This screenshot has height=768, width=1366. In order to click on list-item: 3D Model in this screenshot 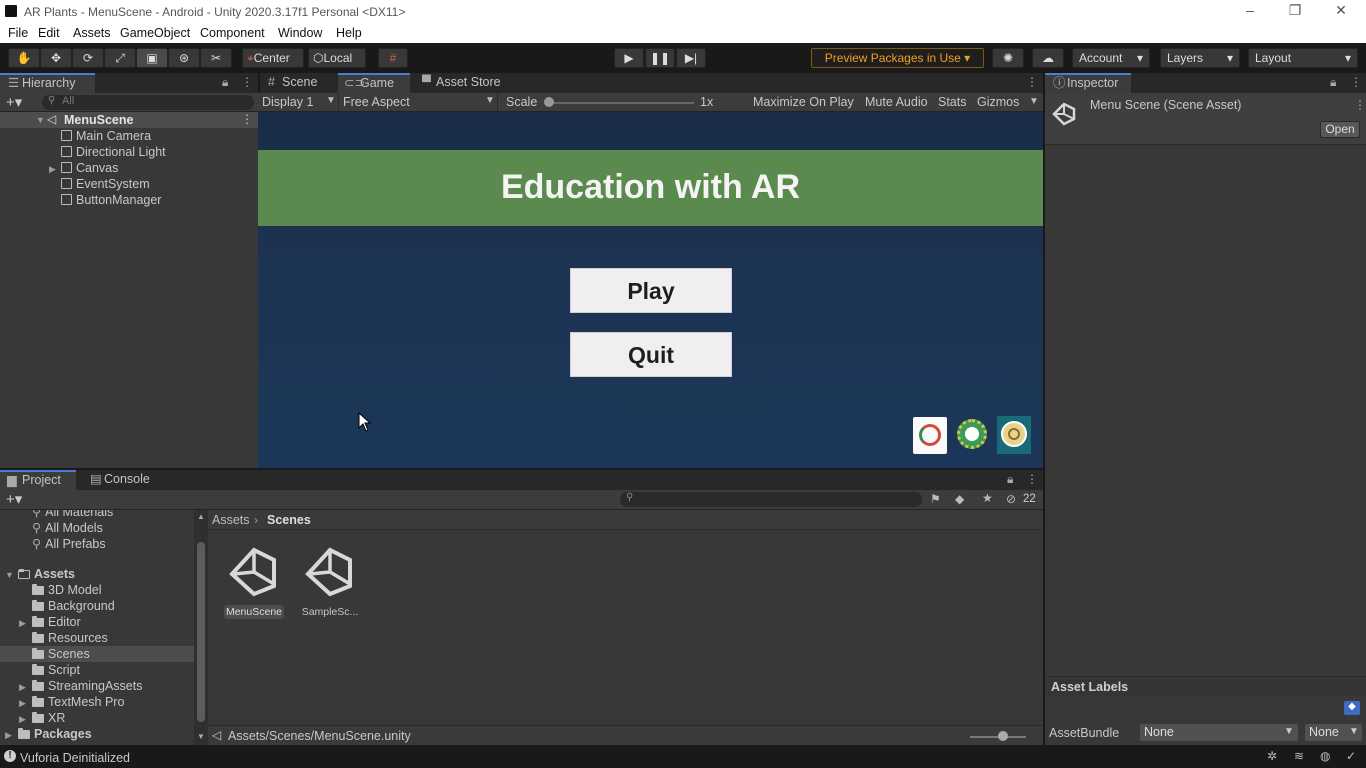, I will do `click(67, 590)`.